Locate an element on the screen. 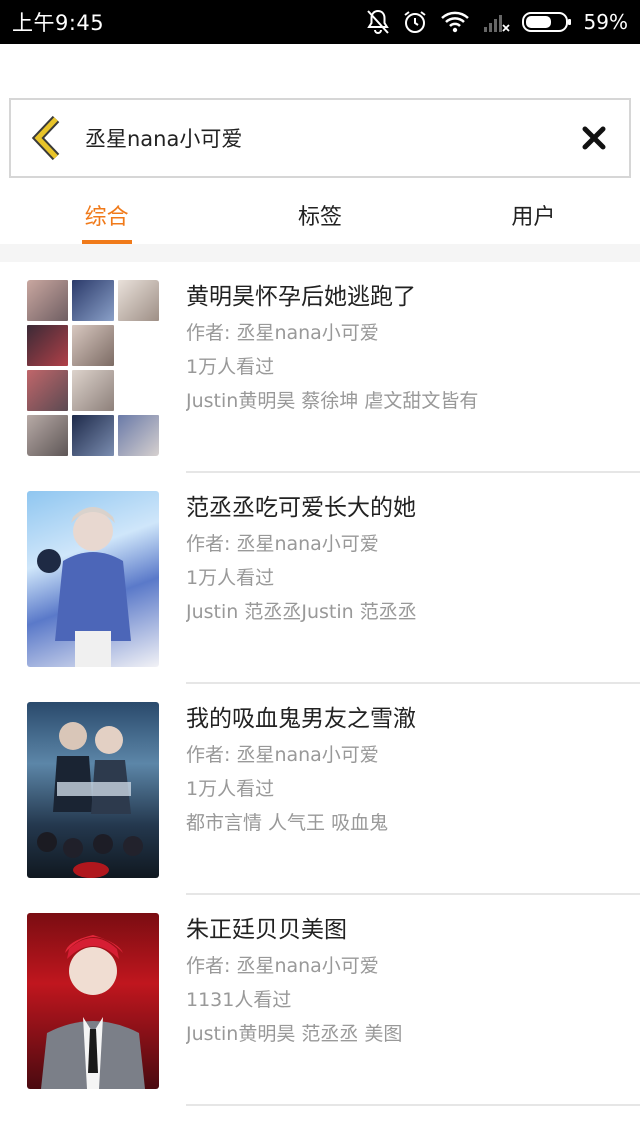  search-input: 丞星nana小可爱 is located at coordinates (320, 138).